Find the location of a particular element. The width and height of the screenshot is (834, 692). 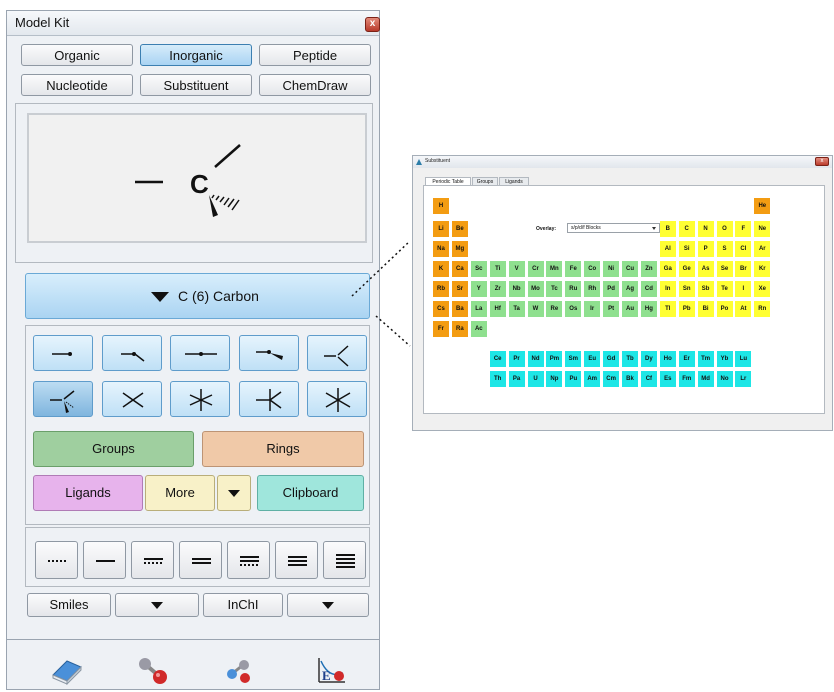

element-cell-as: As is located at coordinates (705, 269).